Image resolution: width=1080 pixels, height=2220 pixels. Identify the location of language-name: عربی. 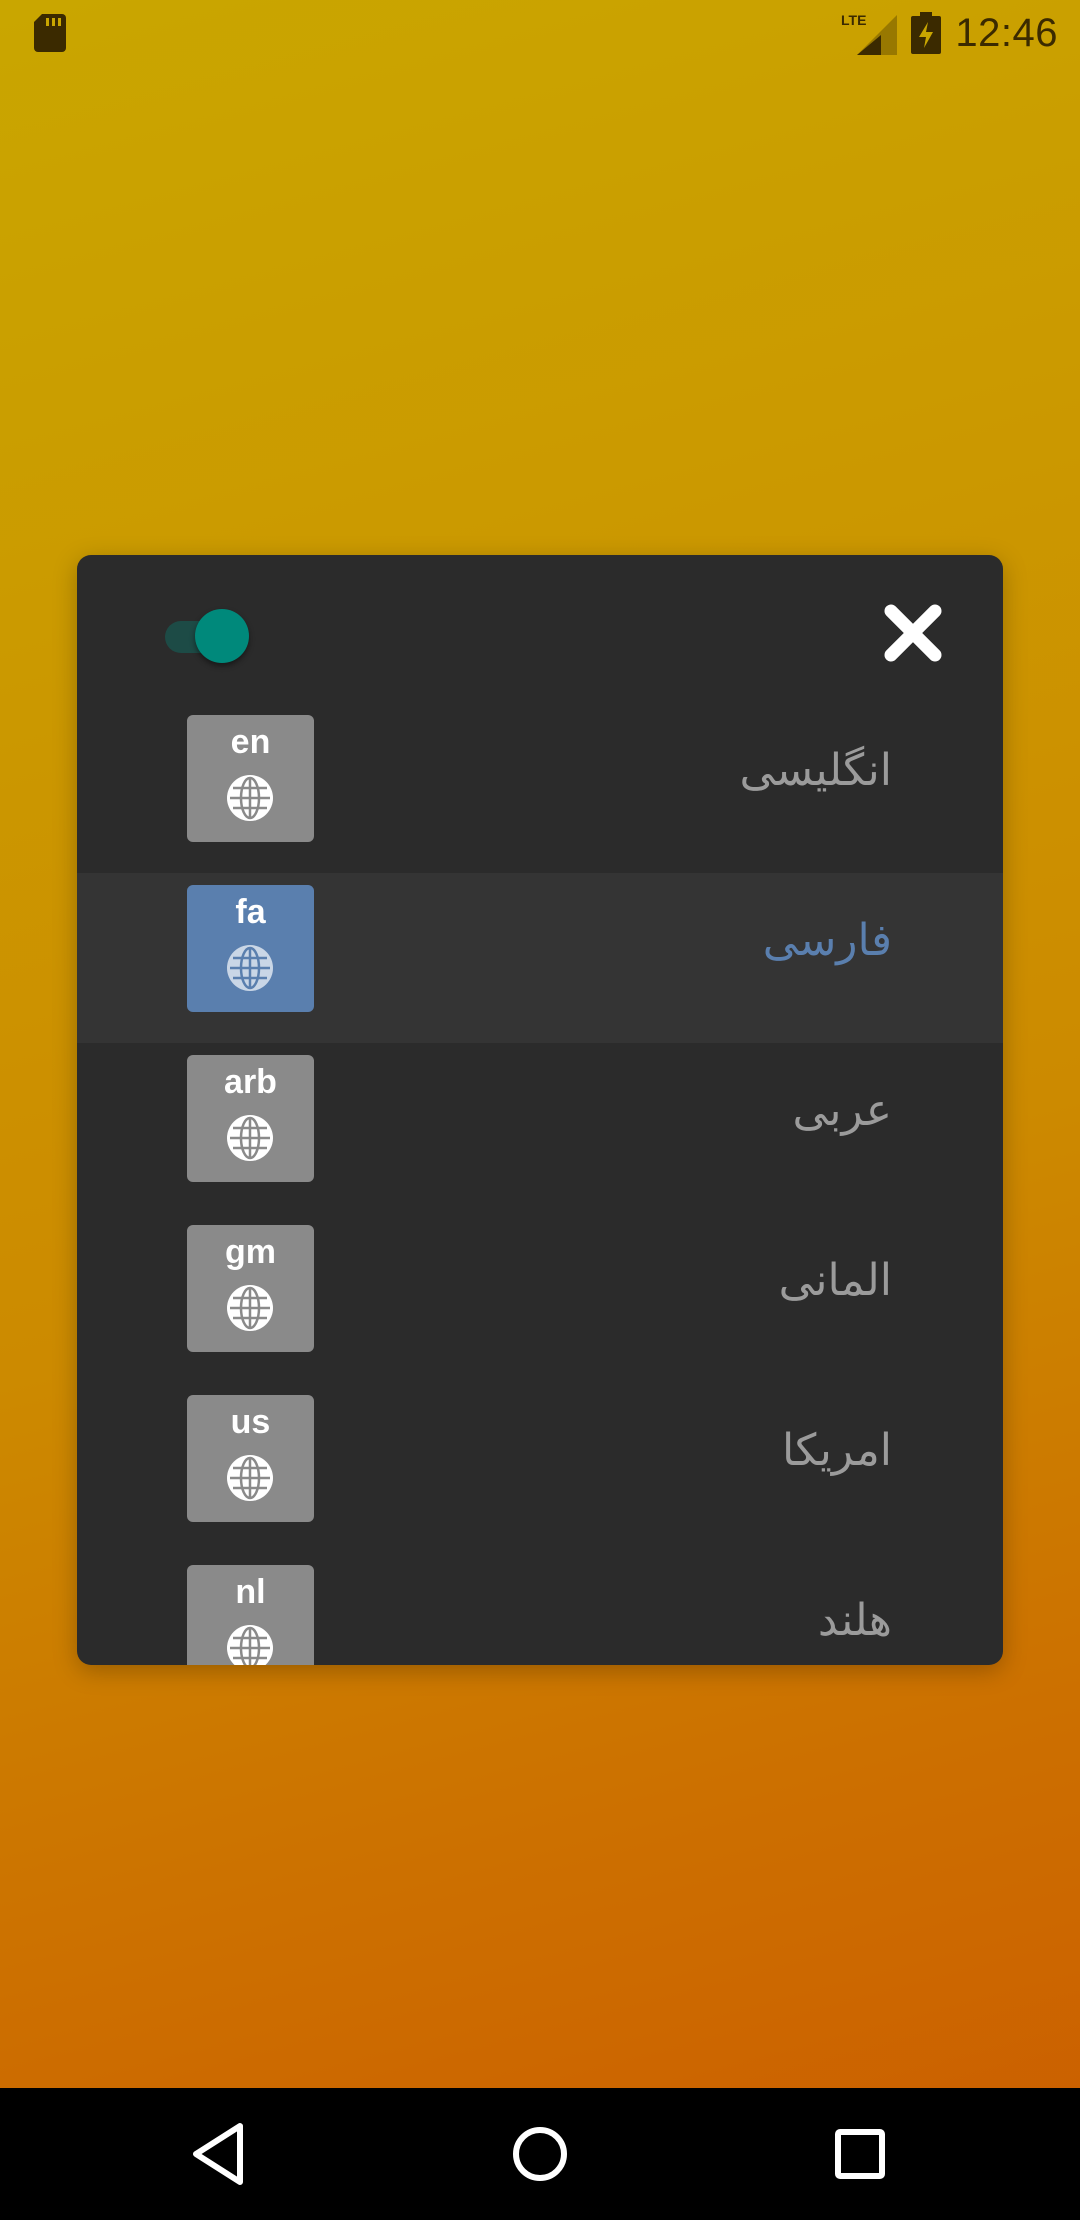
(842, 1110).